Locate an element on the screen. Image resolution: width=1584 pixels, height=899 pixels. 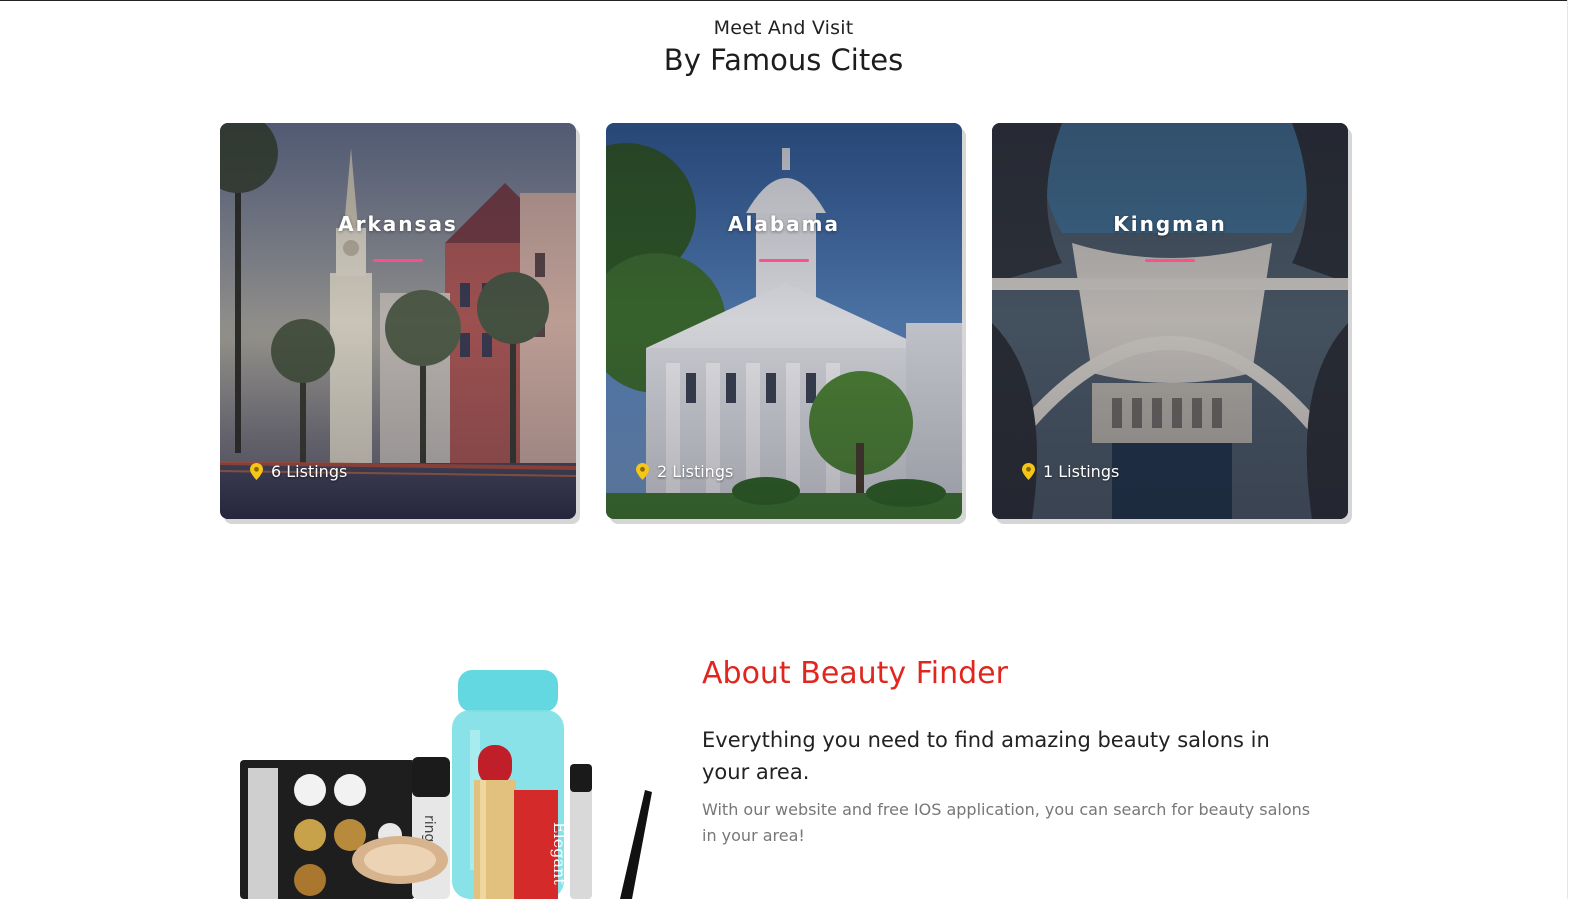
city-card-alabama: Alabama 2 Listings is located at coordinates (784, 321).